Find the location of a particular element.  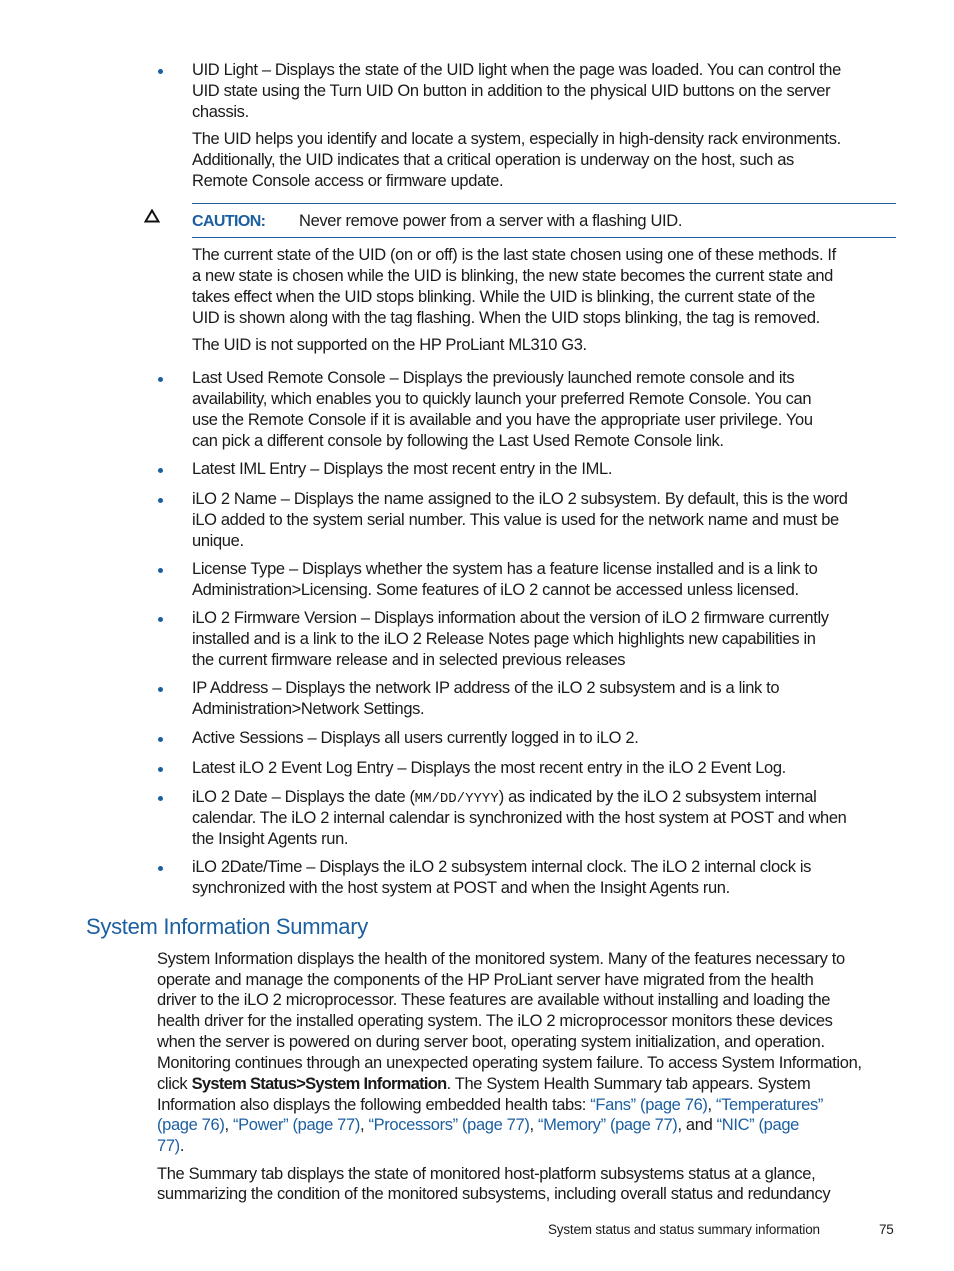

text-line: unique. is located at coordinates (218, 541).